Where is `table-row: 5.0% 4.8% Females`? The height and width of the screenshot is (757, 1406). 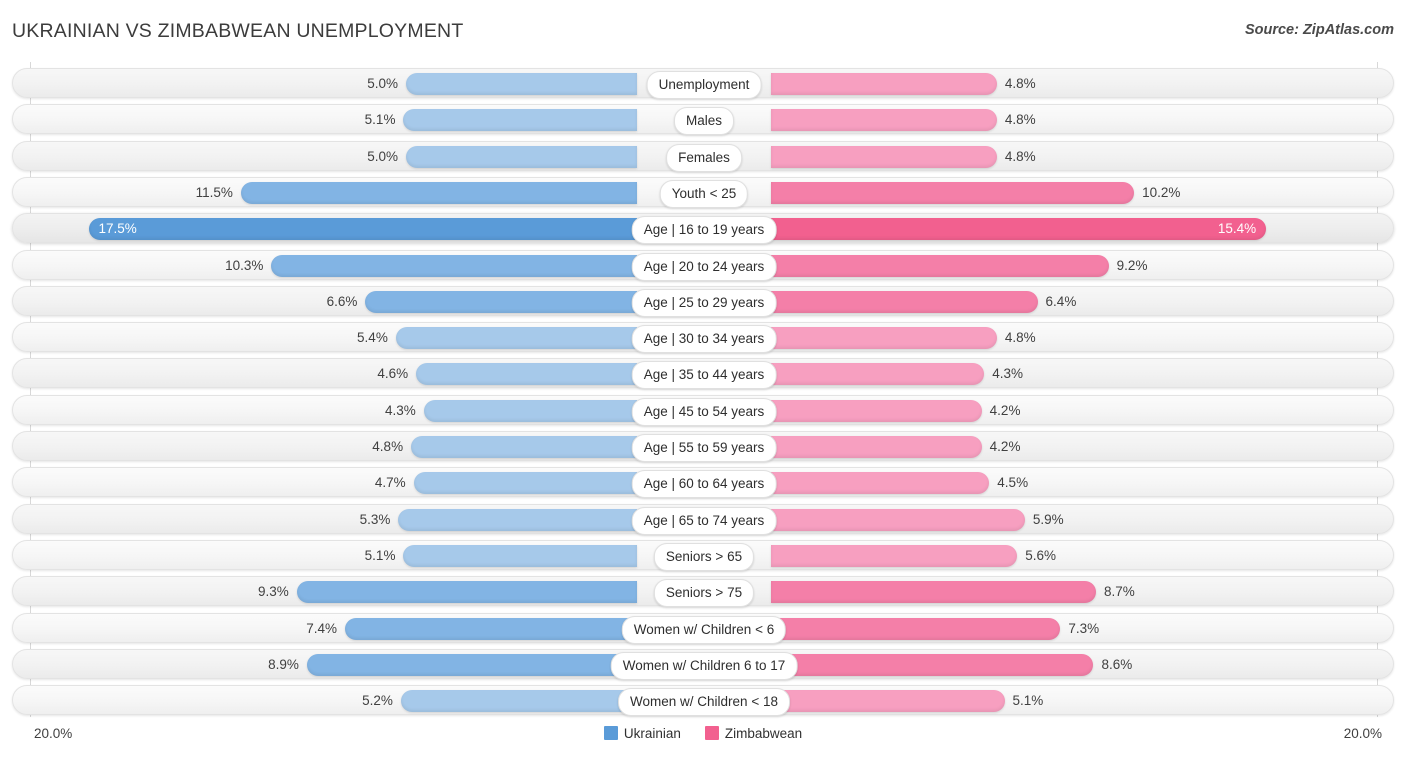 table-row: 5.0% 4.8% Females is located at coordinates (703, 156).